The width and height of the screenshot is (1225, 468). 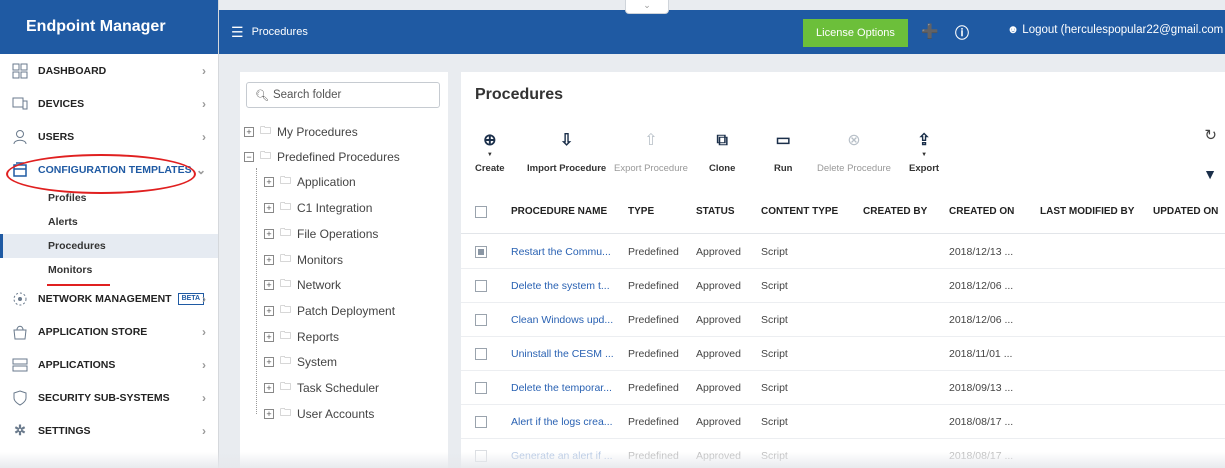 What do you see at coordinates (1210, 135) in the screenshot?
I see `refresh-icon: ↻` at bounding box center [1210, 135].